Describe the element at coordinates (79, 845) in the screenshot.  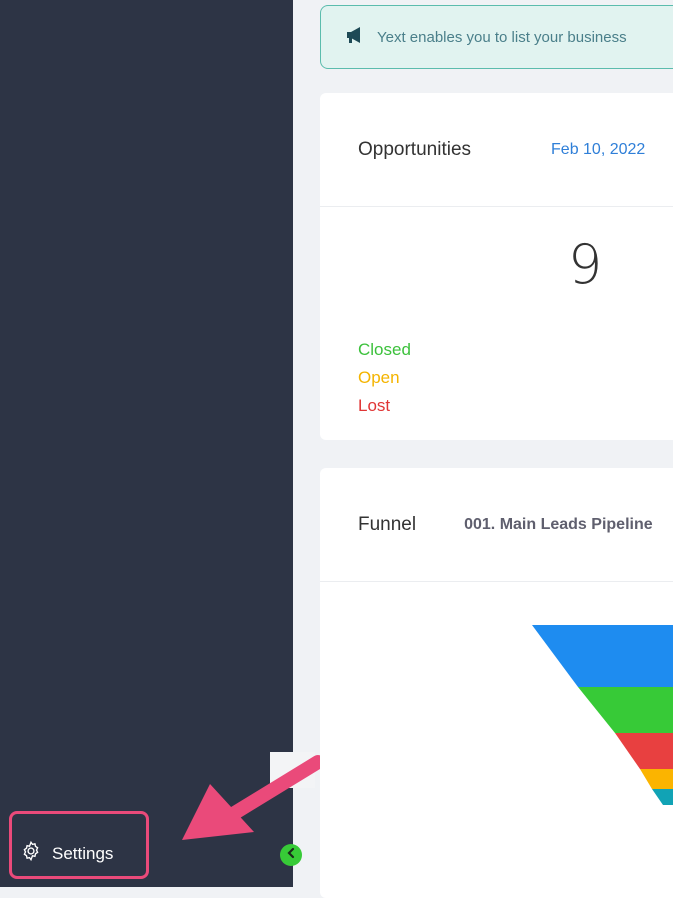
I see `highlight-box` at that location.